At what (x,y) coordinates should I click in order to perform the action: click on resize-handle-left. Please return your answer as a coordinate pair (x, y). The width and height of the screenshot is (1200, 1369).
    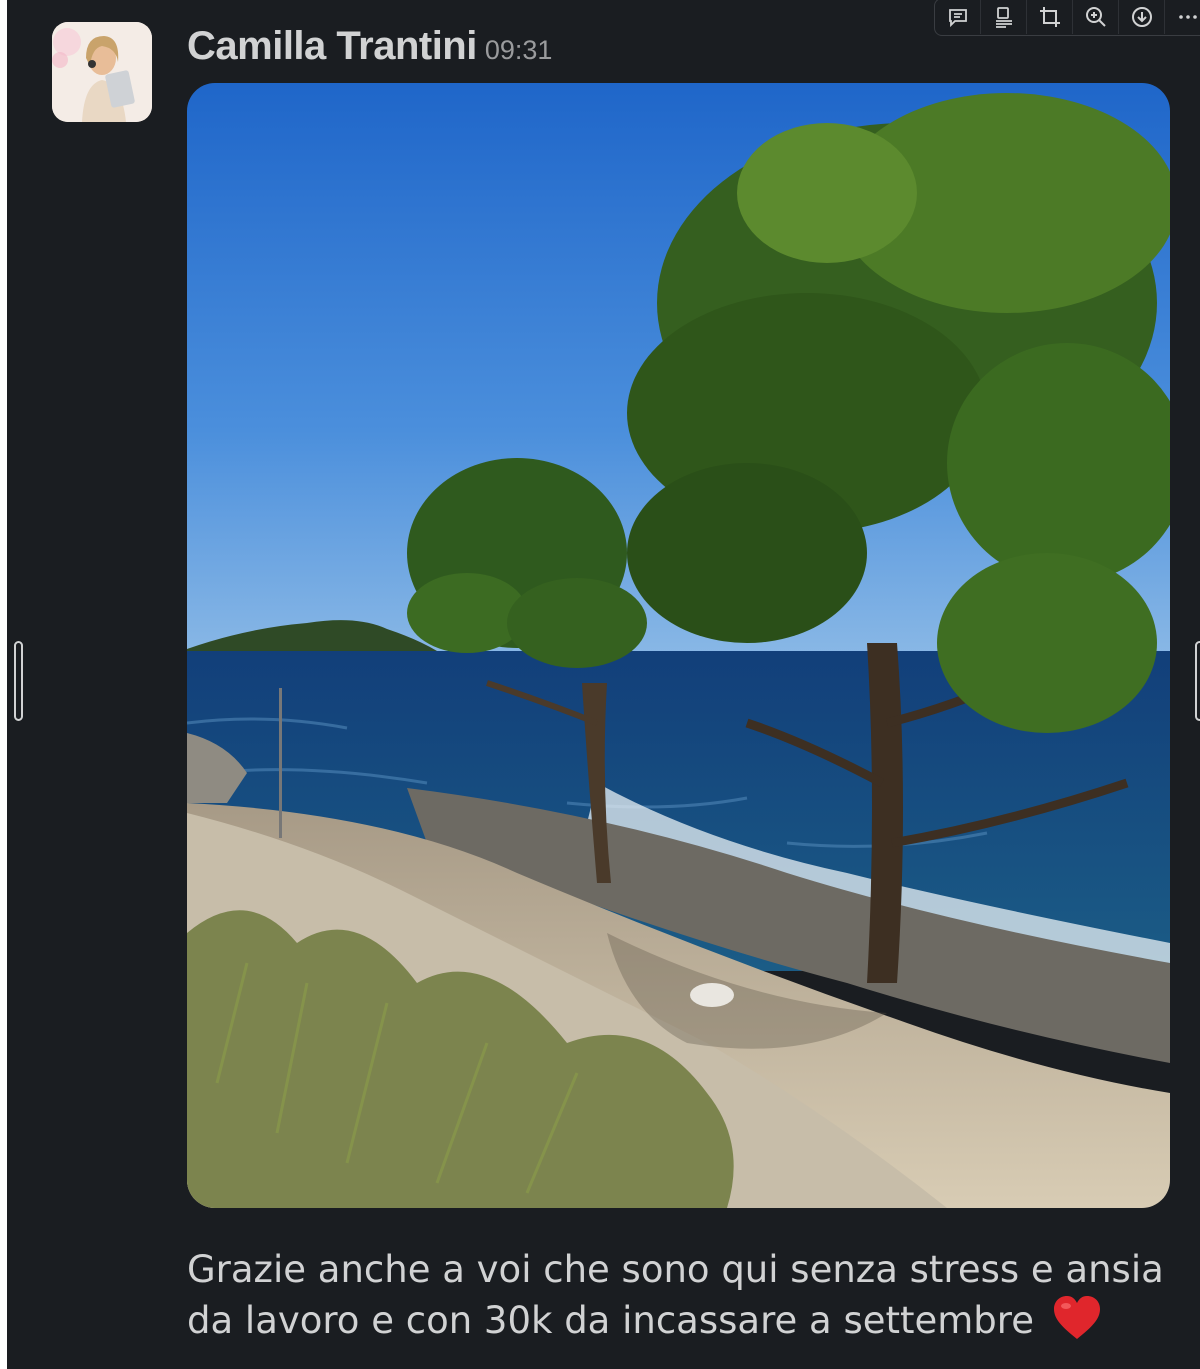
    Looking at the image, I should click on (18, 681).